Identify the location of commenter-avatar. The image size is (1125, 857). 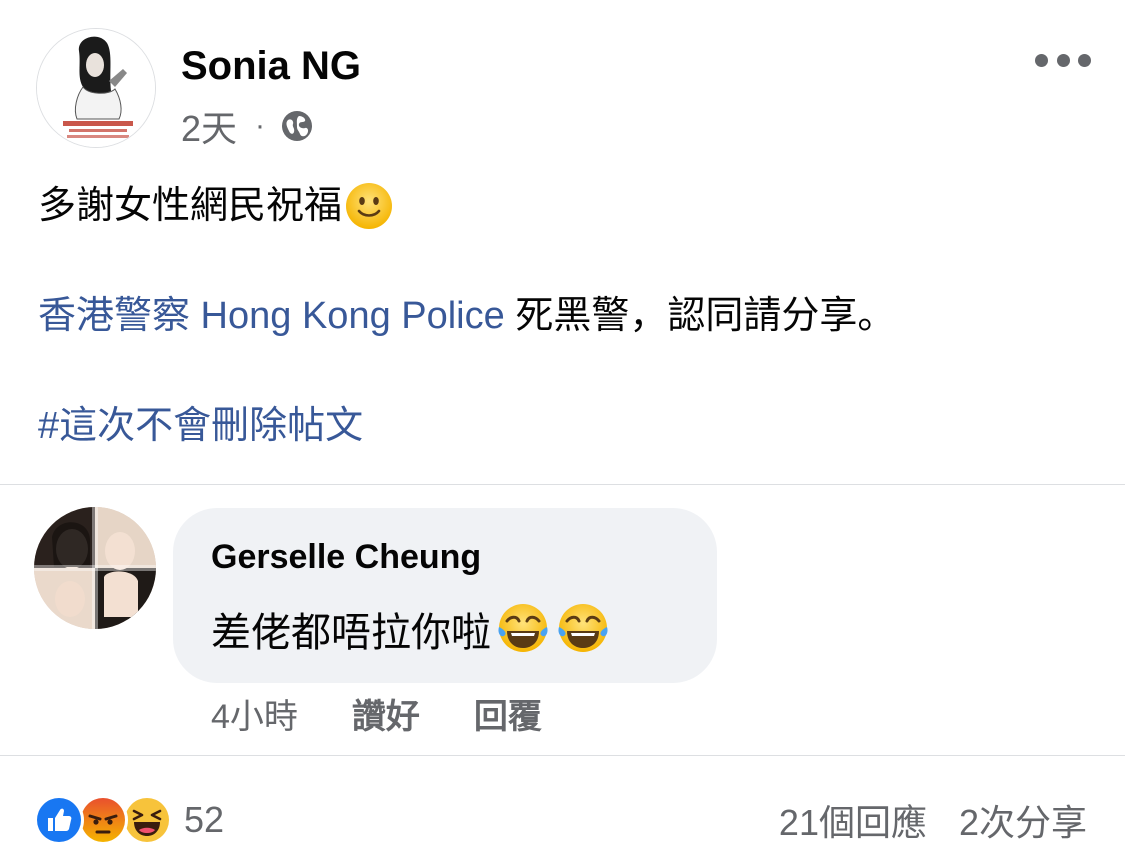
(95, 568).